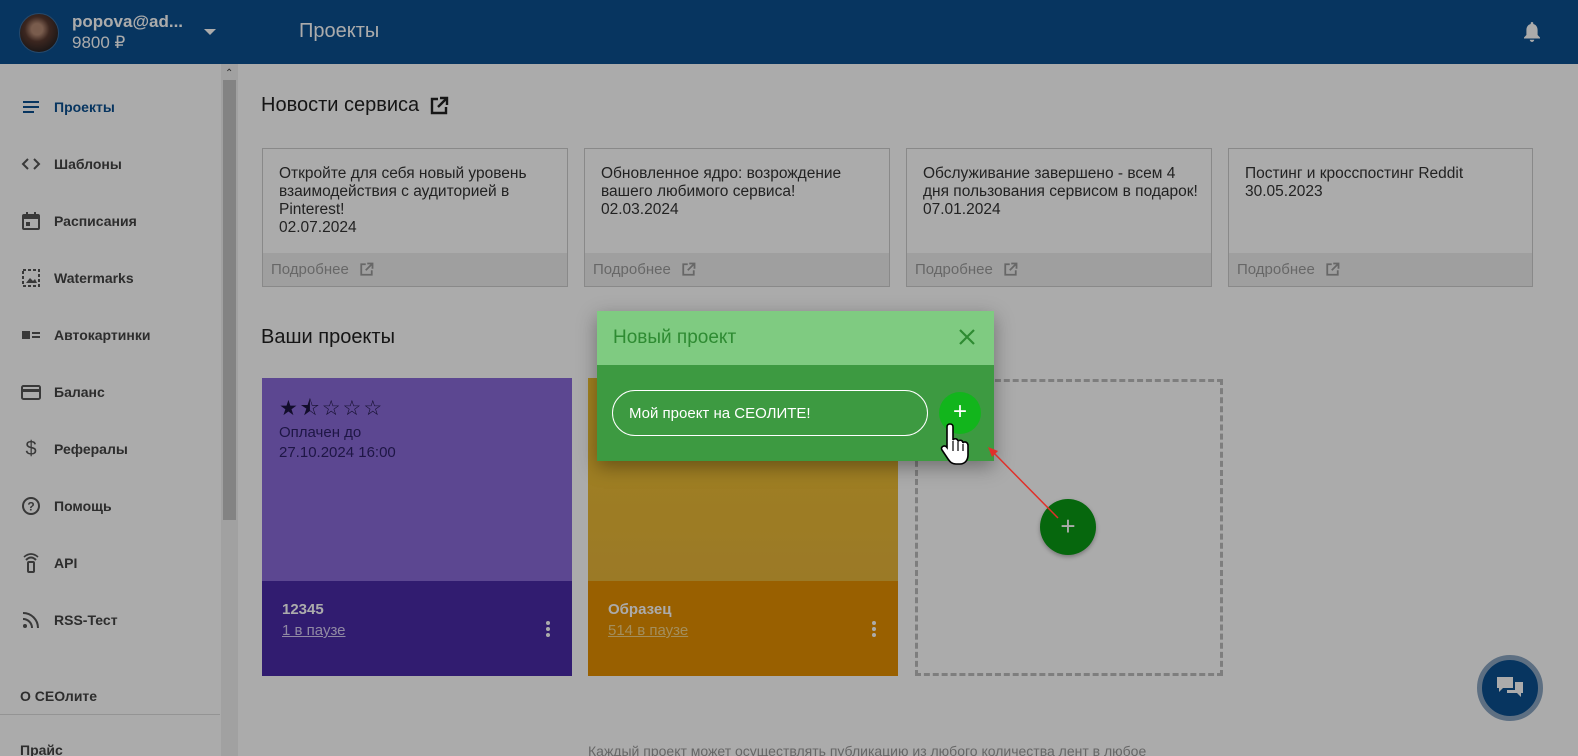  I want to click on project-name-input, so click(770, 413).